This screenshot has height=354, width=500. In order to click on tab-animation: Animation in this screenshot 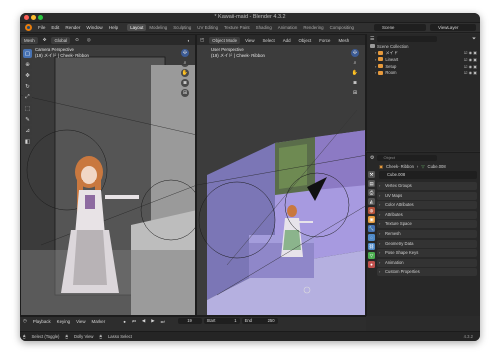, I will do `click(288, 27)`.